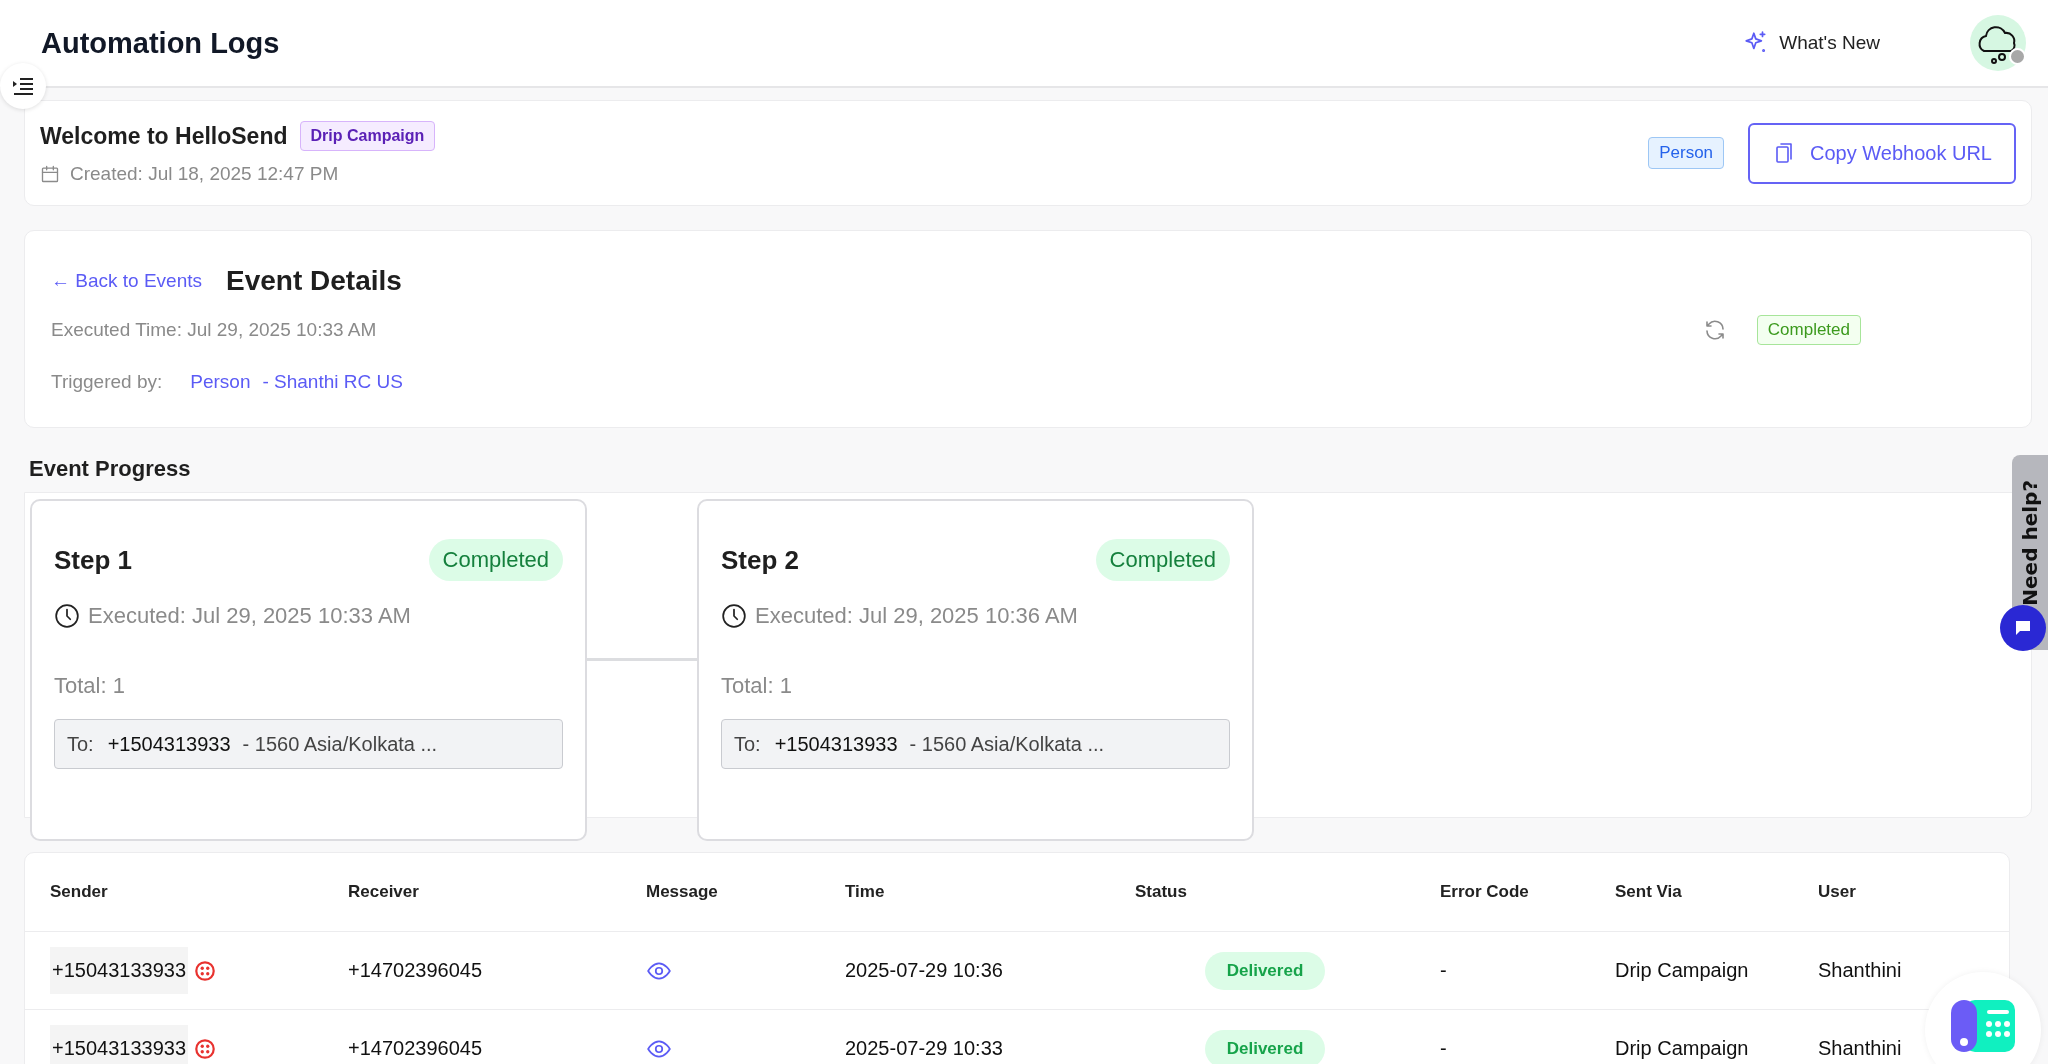  What do you see at coordinates (126, 281) in the screenshot?
I see `back-link: ← Back to Events` at bounding box center [126, 281].